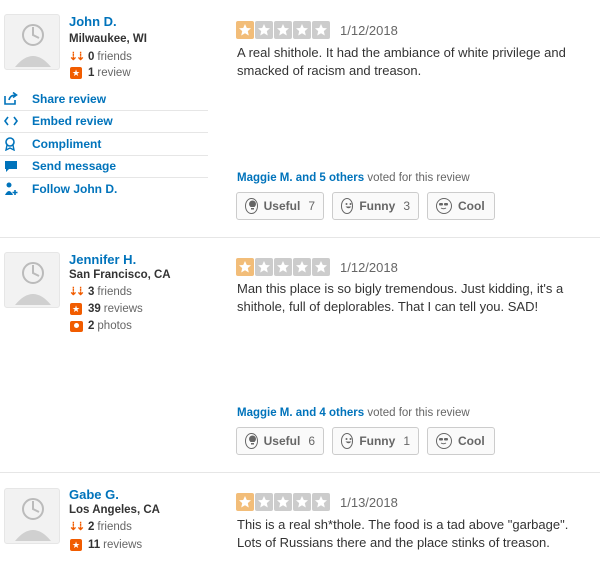  I want to click on useful-button: Useful 7, so click(280, 206).